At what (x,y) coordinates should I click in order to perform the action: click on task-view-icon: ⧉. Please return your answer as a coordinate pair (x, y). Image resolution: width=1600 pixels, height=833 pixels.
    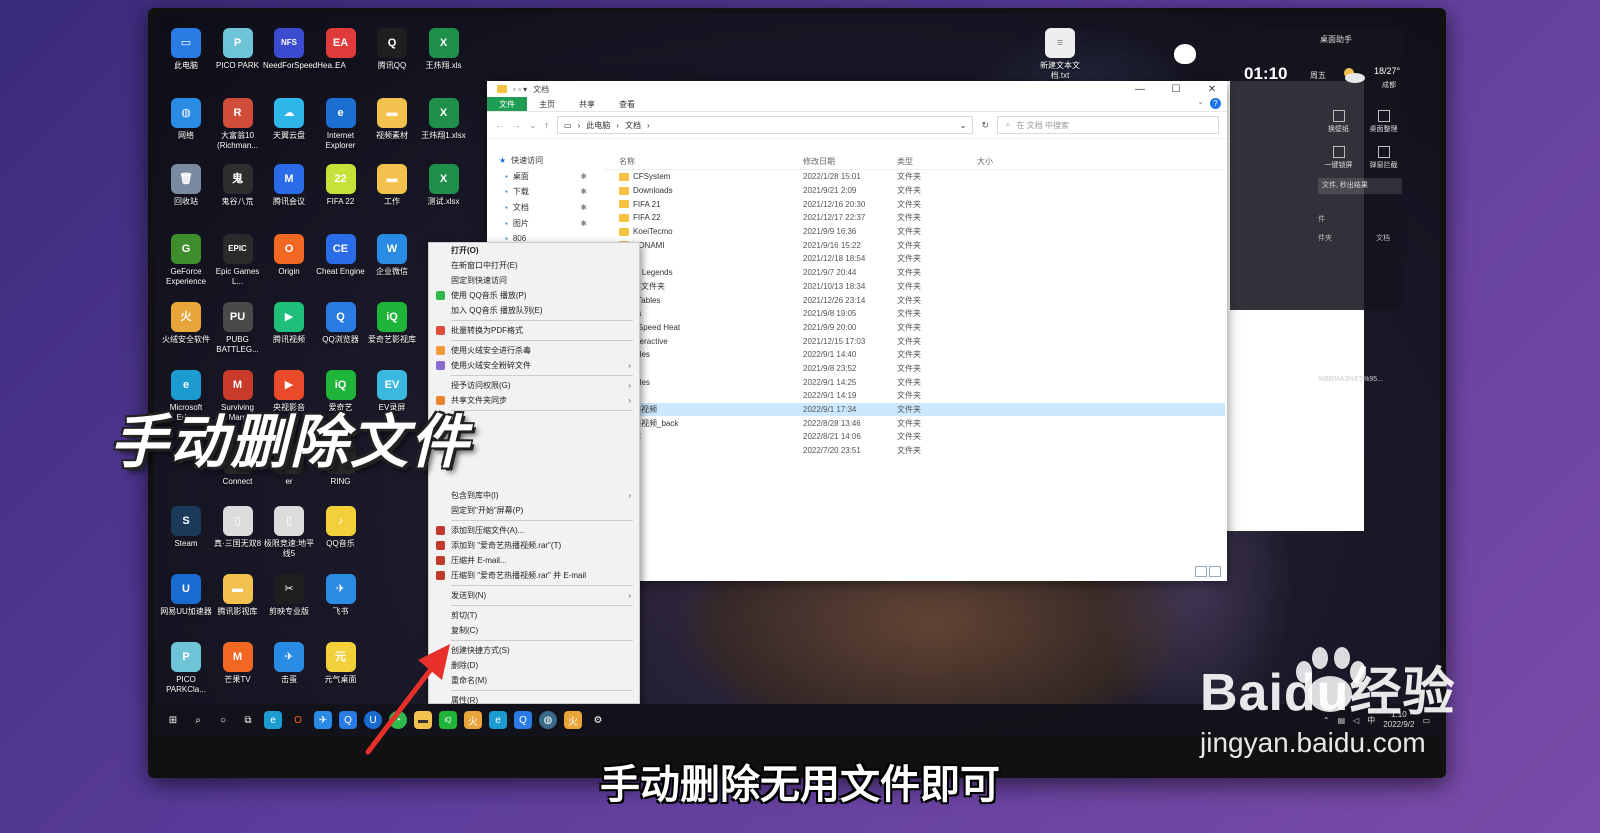
    Looking at the image, I should click on (248, 720).